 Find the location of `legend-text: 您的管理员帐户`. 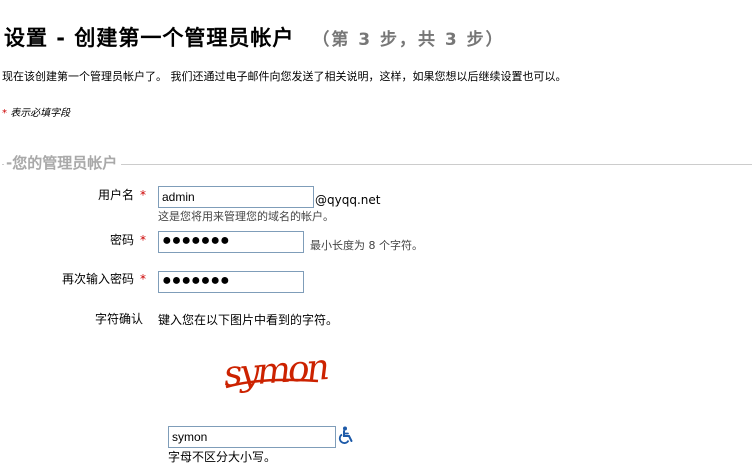

legend-text: 您的管理员帐户 is located at coordinates (65, 163).